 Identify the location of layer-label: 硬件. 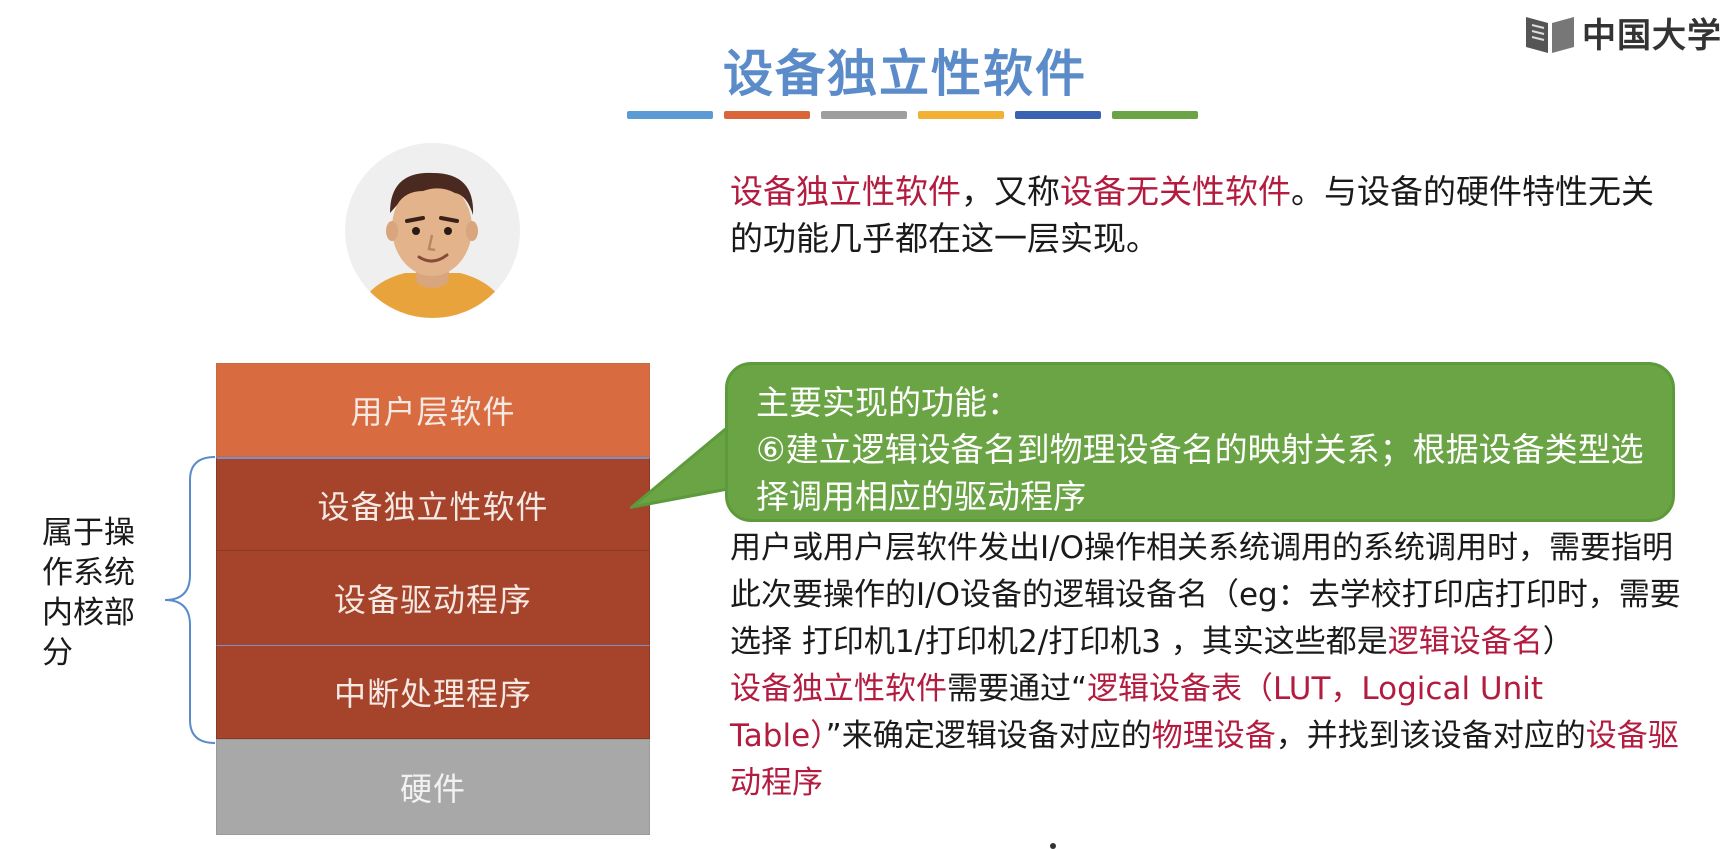
(432, 789).